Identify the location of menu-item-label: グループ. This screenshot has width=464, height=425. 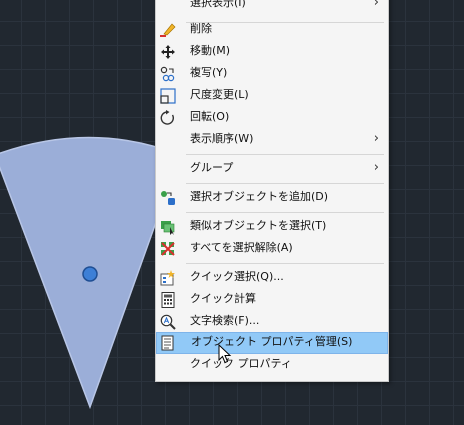
(212, 167).